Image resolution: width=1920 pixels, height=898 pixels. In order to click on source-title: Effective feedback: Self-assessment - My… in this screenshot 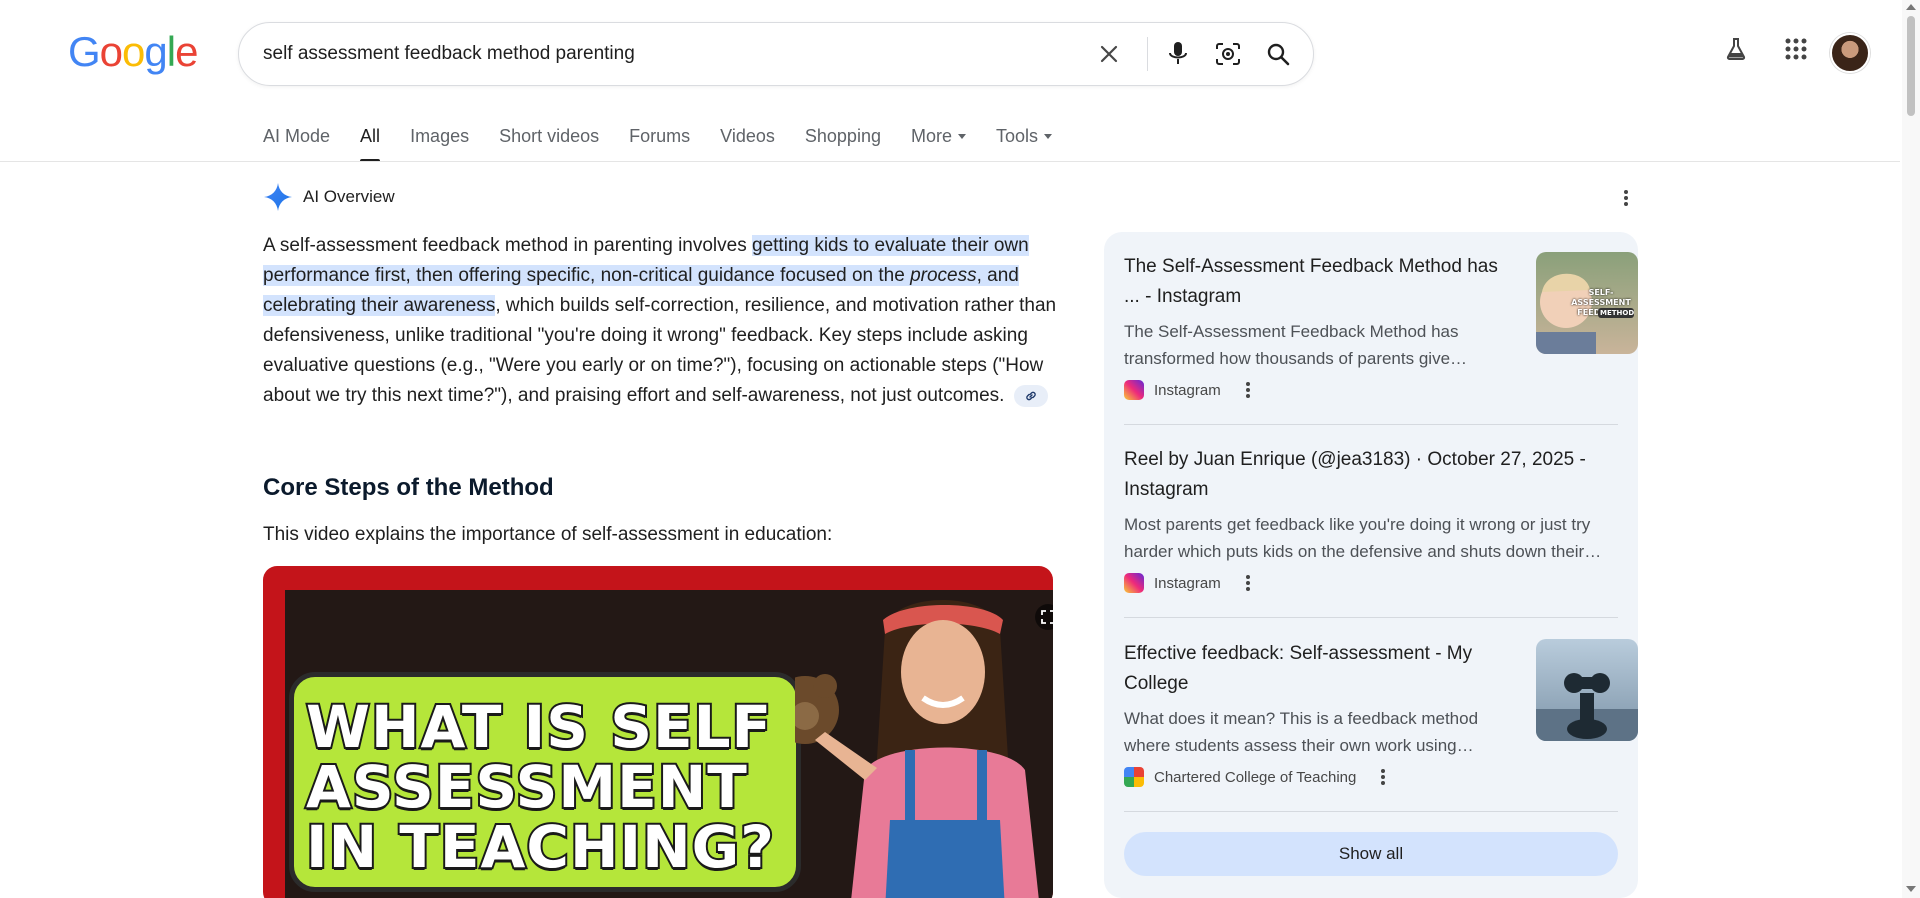, I will do `click(1314, 669)`.